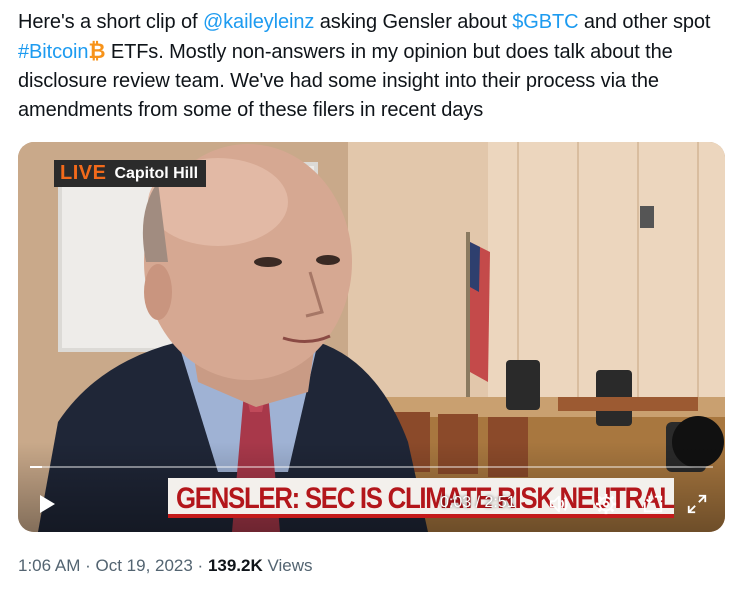 Image resolution: width=751 pixels, height=591 pixels. What do you see at coordinates (97, 51) in the screenshot?
I see `bitcoin-emoji-icon: ₿` at bounding box center [97, 51].